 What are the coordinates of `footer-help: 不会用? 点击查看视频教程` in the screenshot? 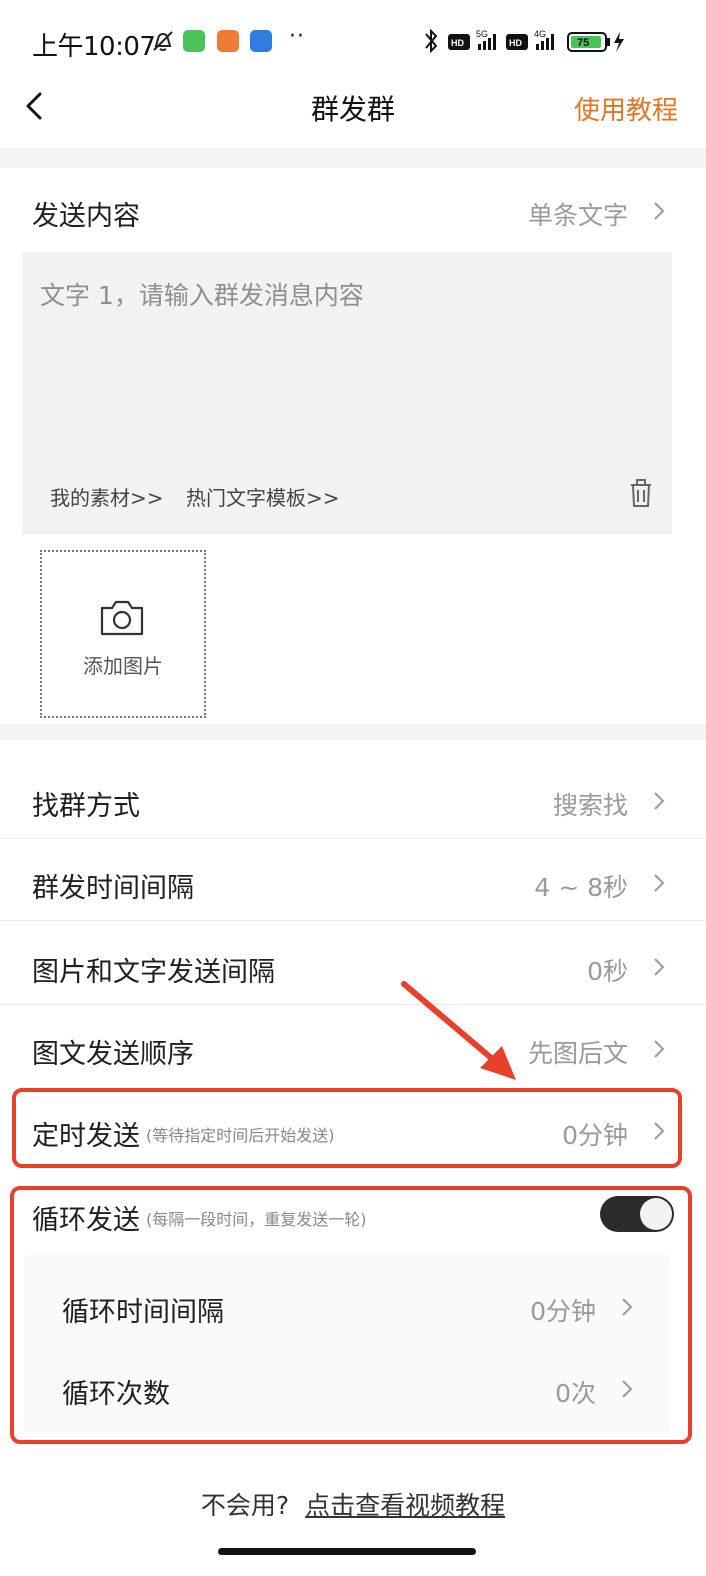 It's located at (353, 1504).